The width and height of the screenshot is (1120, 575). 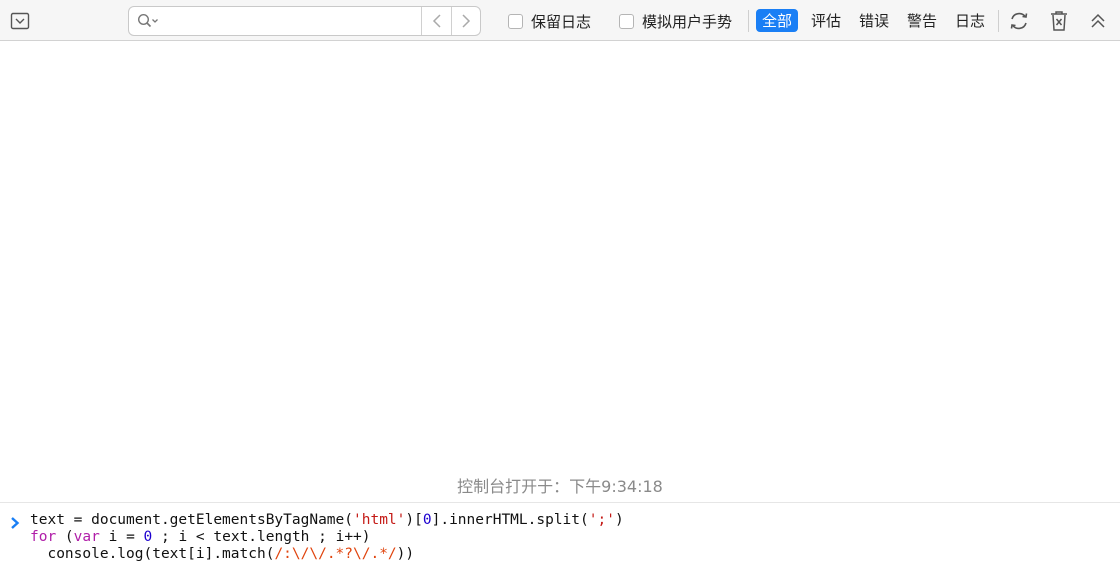 I want to click on preserve-log-label: 保留日志, so click(x=561, y=21).